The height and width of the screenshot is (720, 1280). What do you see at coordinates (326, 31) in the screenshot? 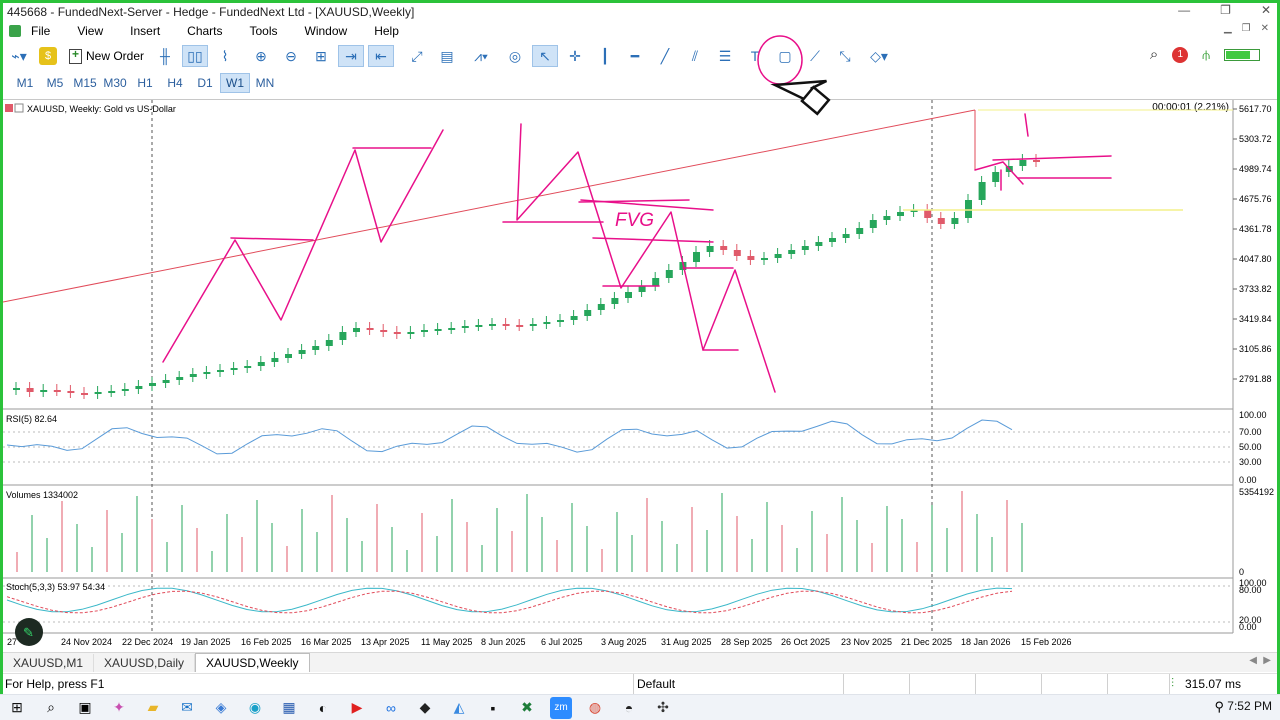
I see `menu-window: Window` at bounding box center [326, 31].